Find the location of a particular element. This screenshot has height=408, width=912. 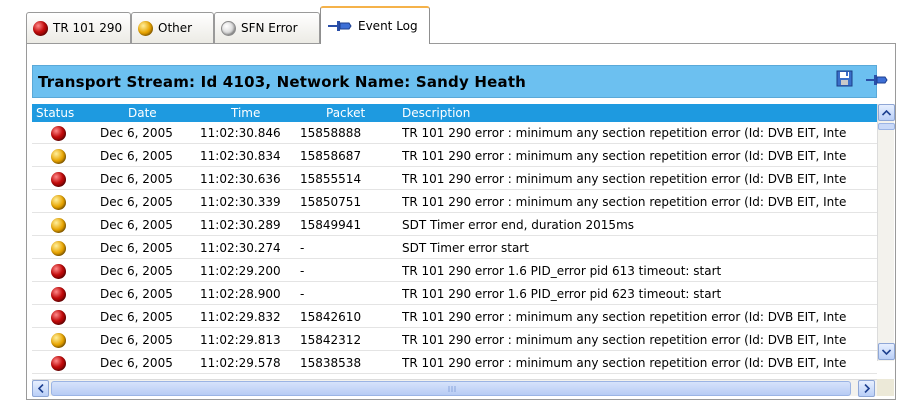

pin-icon is located at coordinates (340, 26).